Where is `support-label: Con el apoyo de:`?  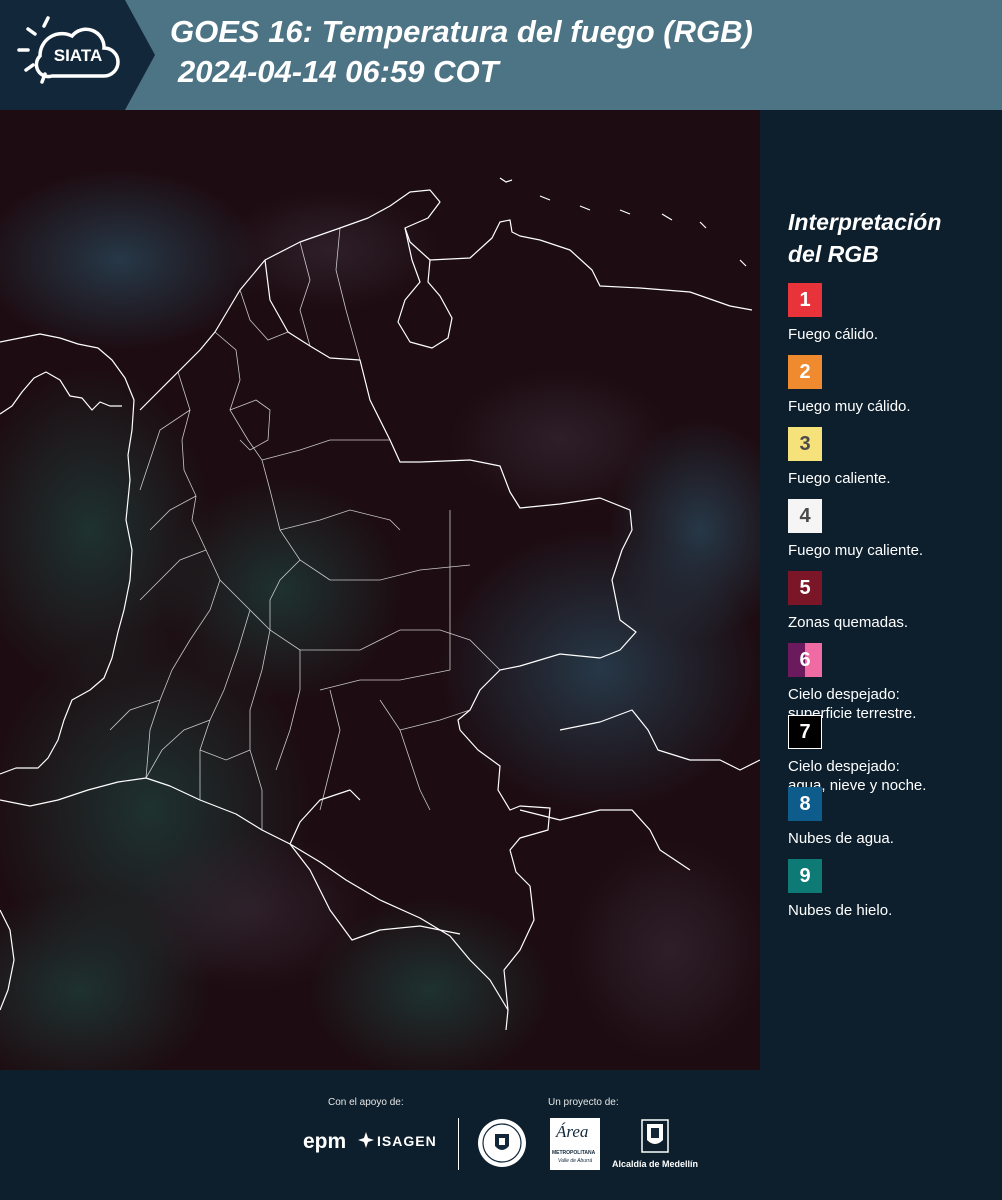 support-label: Con el apoyo de: is located at coordinates (366, 1102).